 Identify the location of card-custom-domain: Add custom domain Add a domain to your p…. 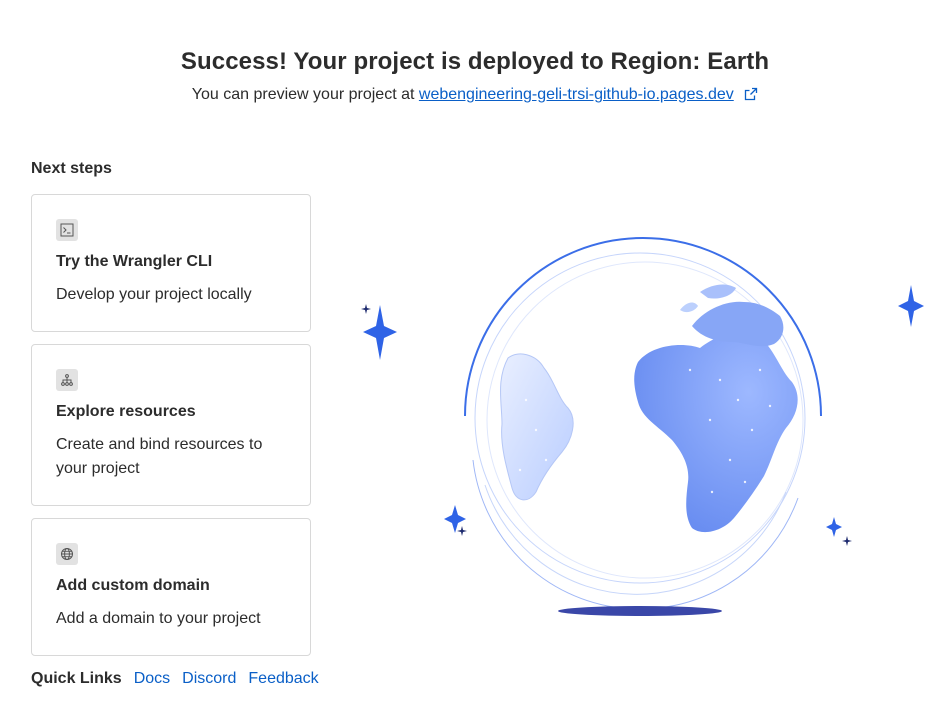
(171, 587).